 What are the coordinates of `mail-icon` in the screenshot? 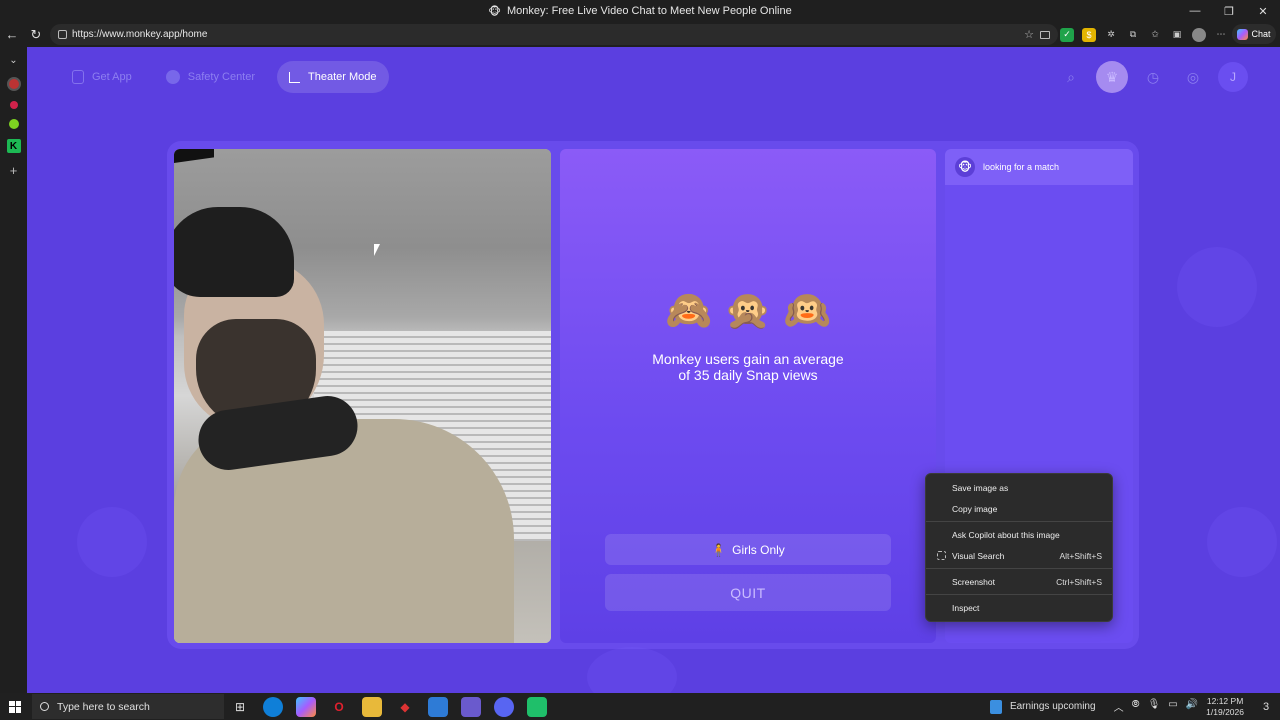 It's located at (438, 706).